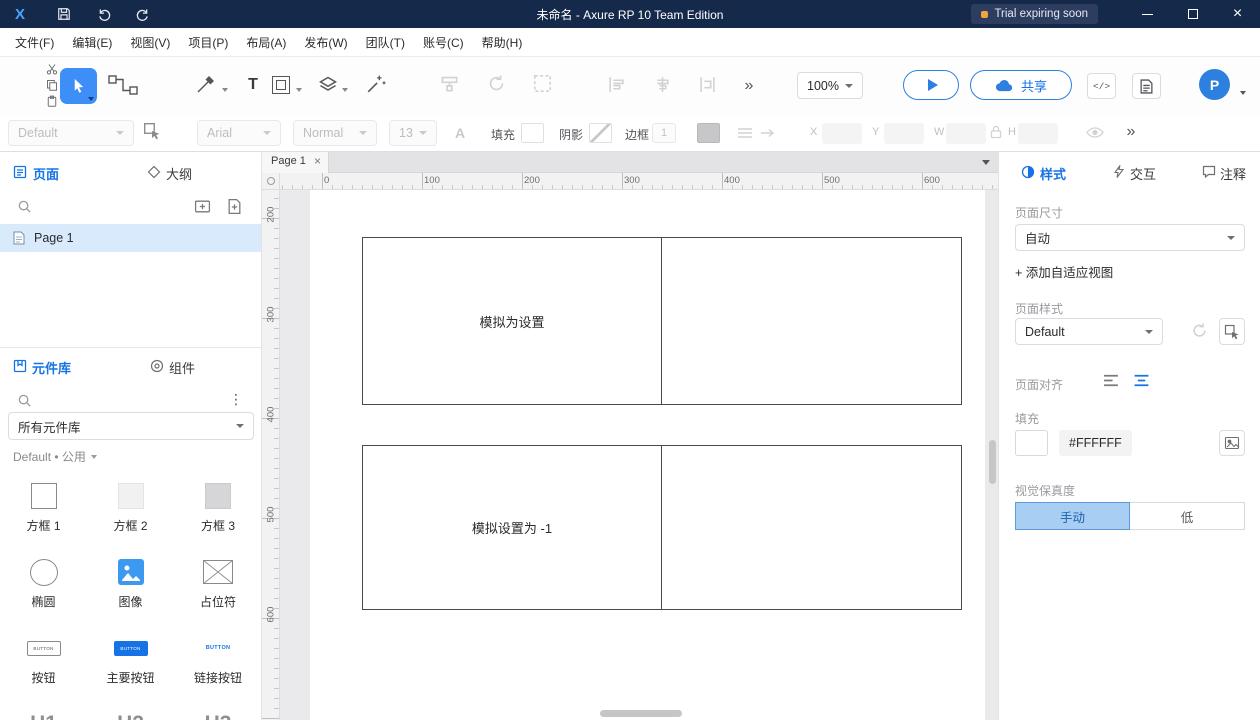 Image resolution: width=1260 pixels, height=720 pixels. I want to click on library-menu-kebab-button, so click(236, 399).